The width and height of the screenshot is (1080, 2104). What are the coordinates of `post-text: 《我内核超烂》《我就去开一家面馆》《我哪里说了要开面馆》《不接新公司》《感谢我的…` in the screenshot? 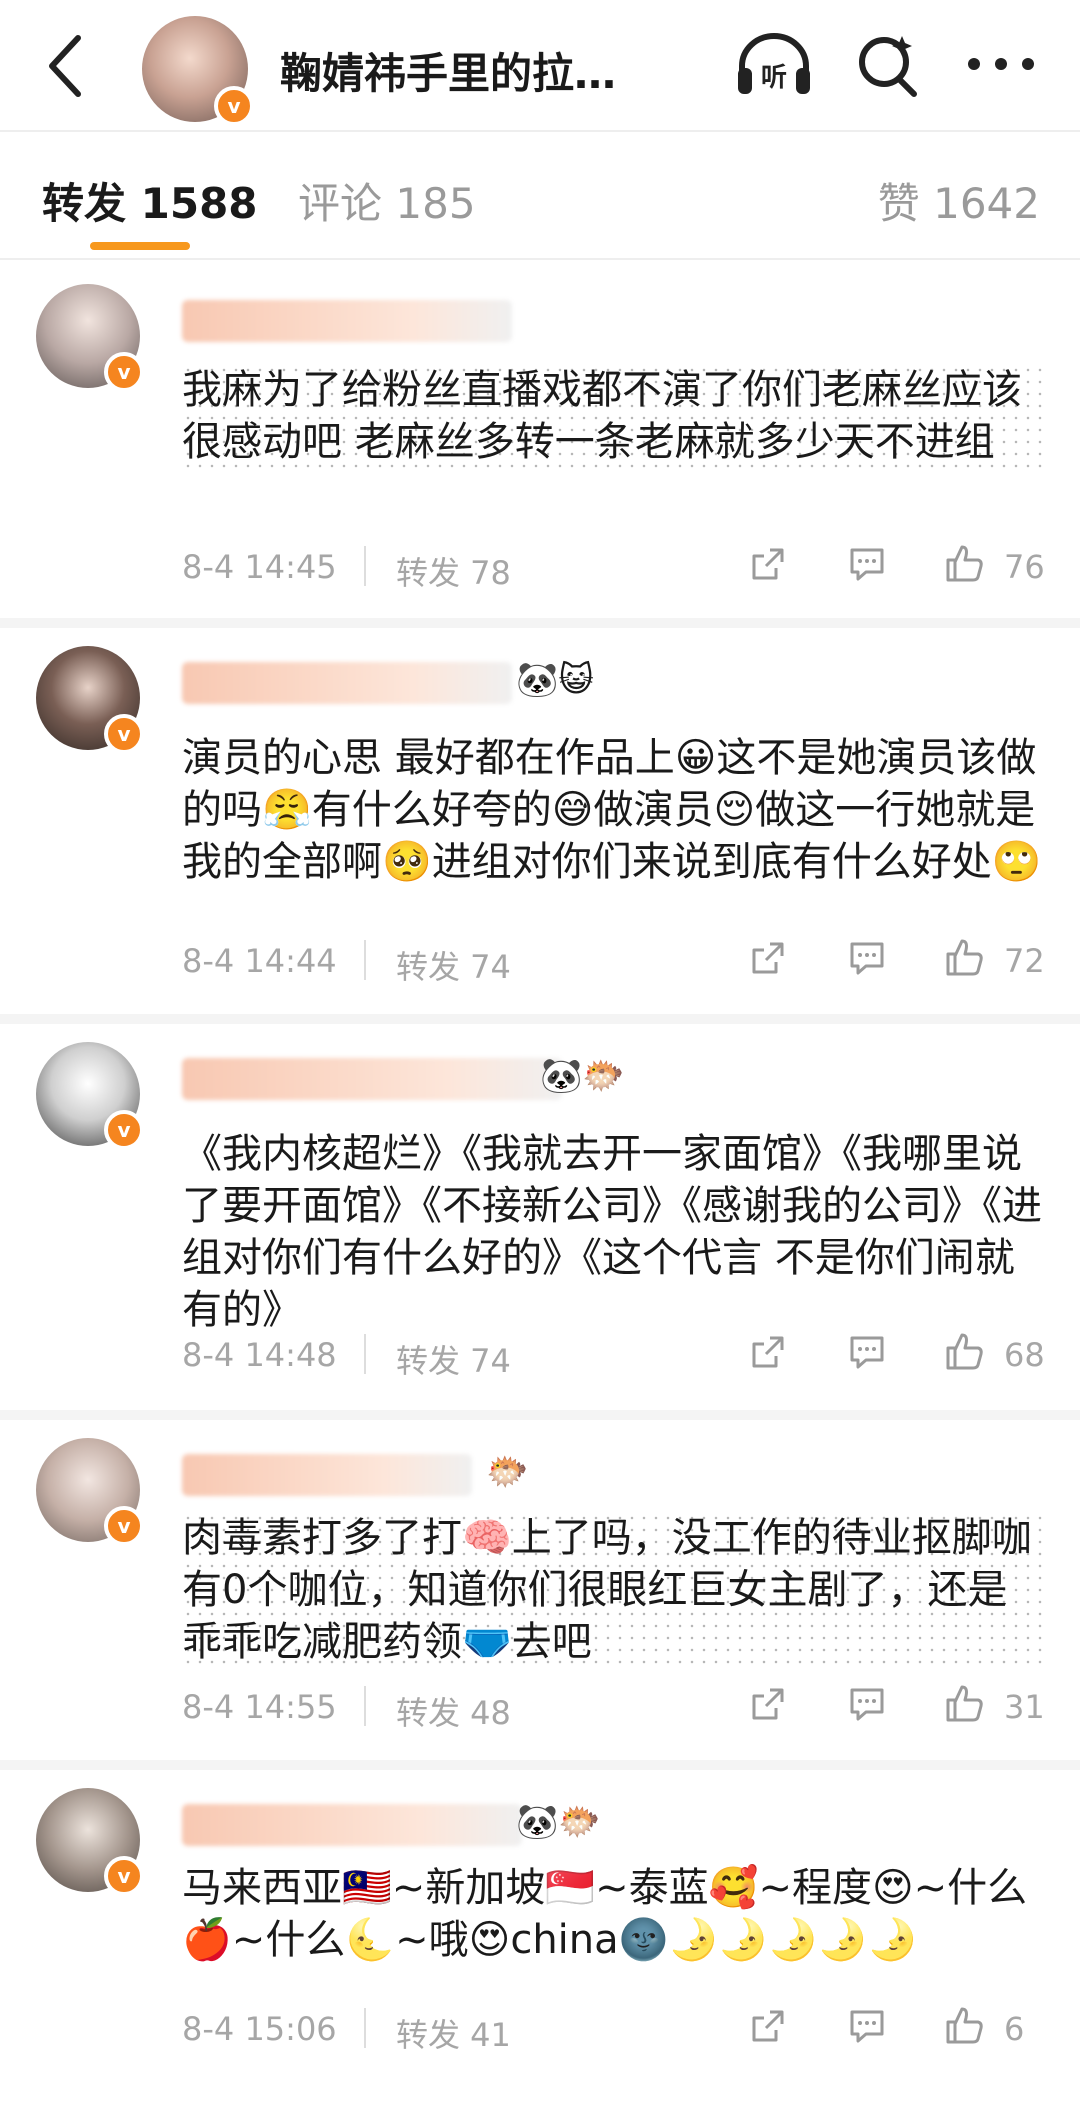 It's located at (612, 1232).